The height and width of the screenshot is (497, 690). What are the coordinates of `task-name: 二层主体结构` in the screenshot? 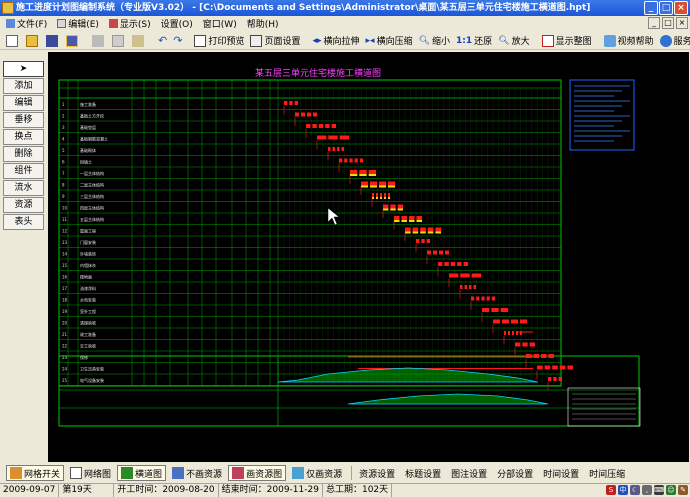 It's located at (92, 185).